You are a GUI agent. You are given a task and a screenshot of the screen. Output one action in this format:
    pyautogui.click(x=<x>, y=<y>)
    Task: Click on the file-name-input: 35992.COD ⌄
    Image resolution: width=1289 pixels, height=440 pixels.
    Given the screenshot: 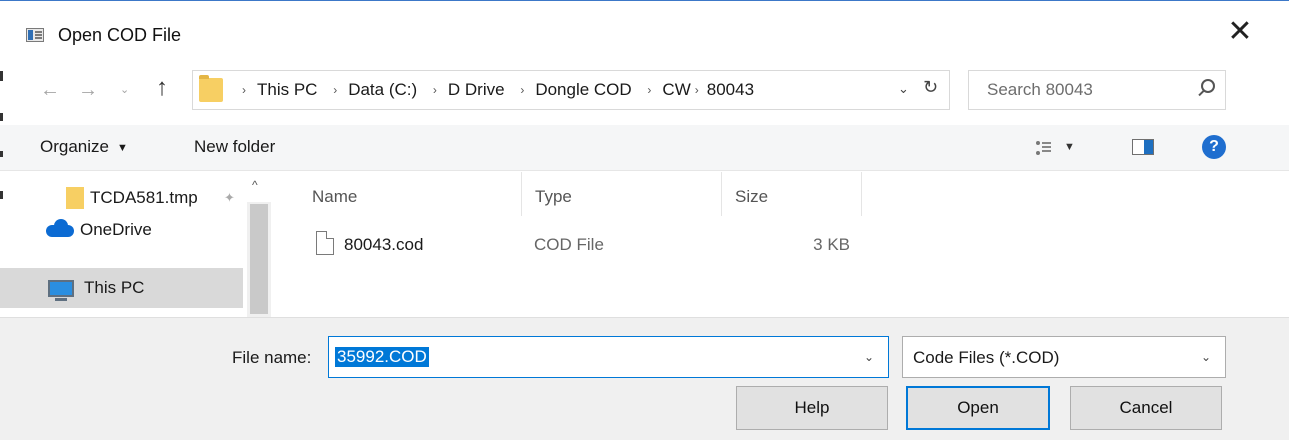 What is the action you would take?
    pyautogui.click(x=608, y=357)
    